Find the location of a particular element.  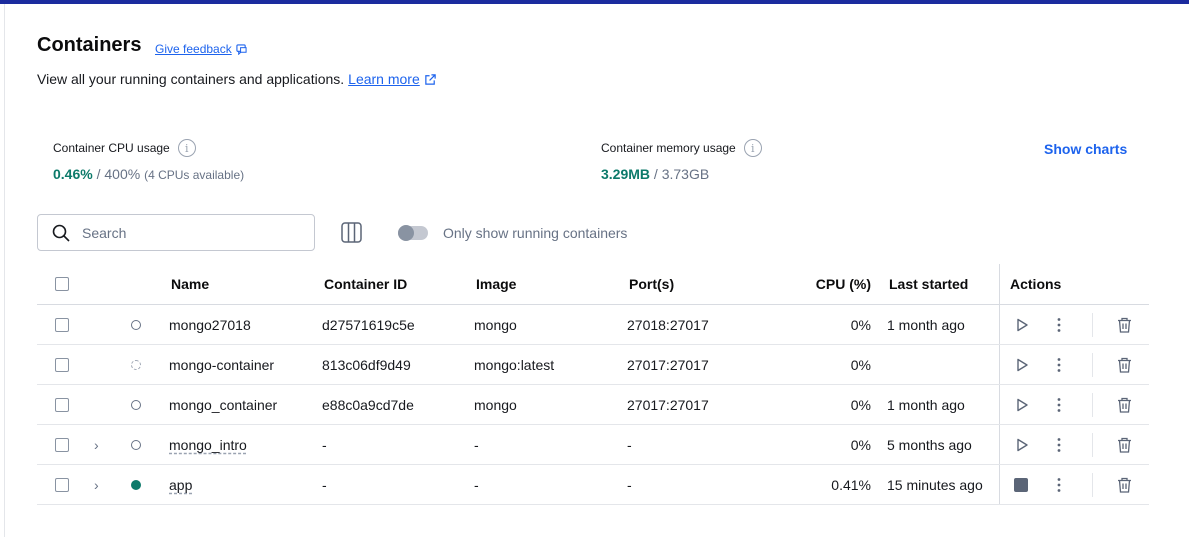

container-name: mongo27018 is located at coordinates (210, 325).